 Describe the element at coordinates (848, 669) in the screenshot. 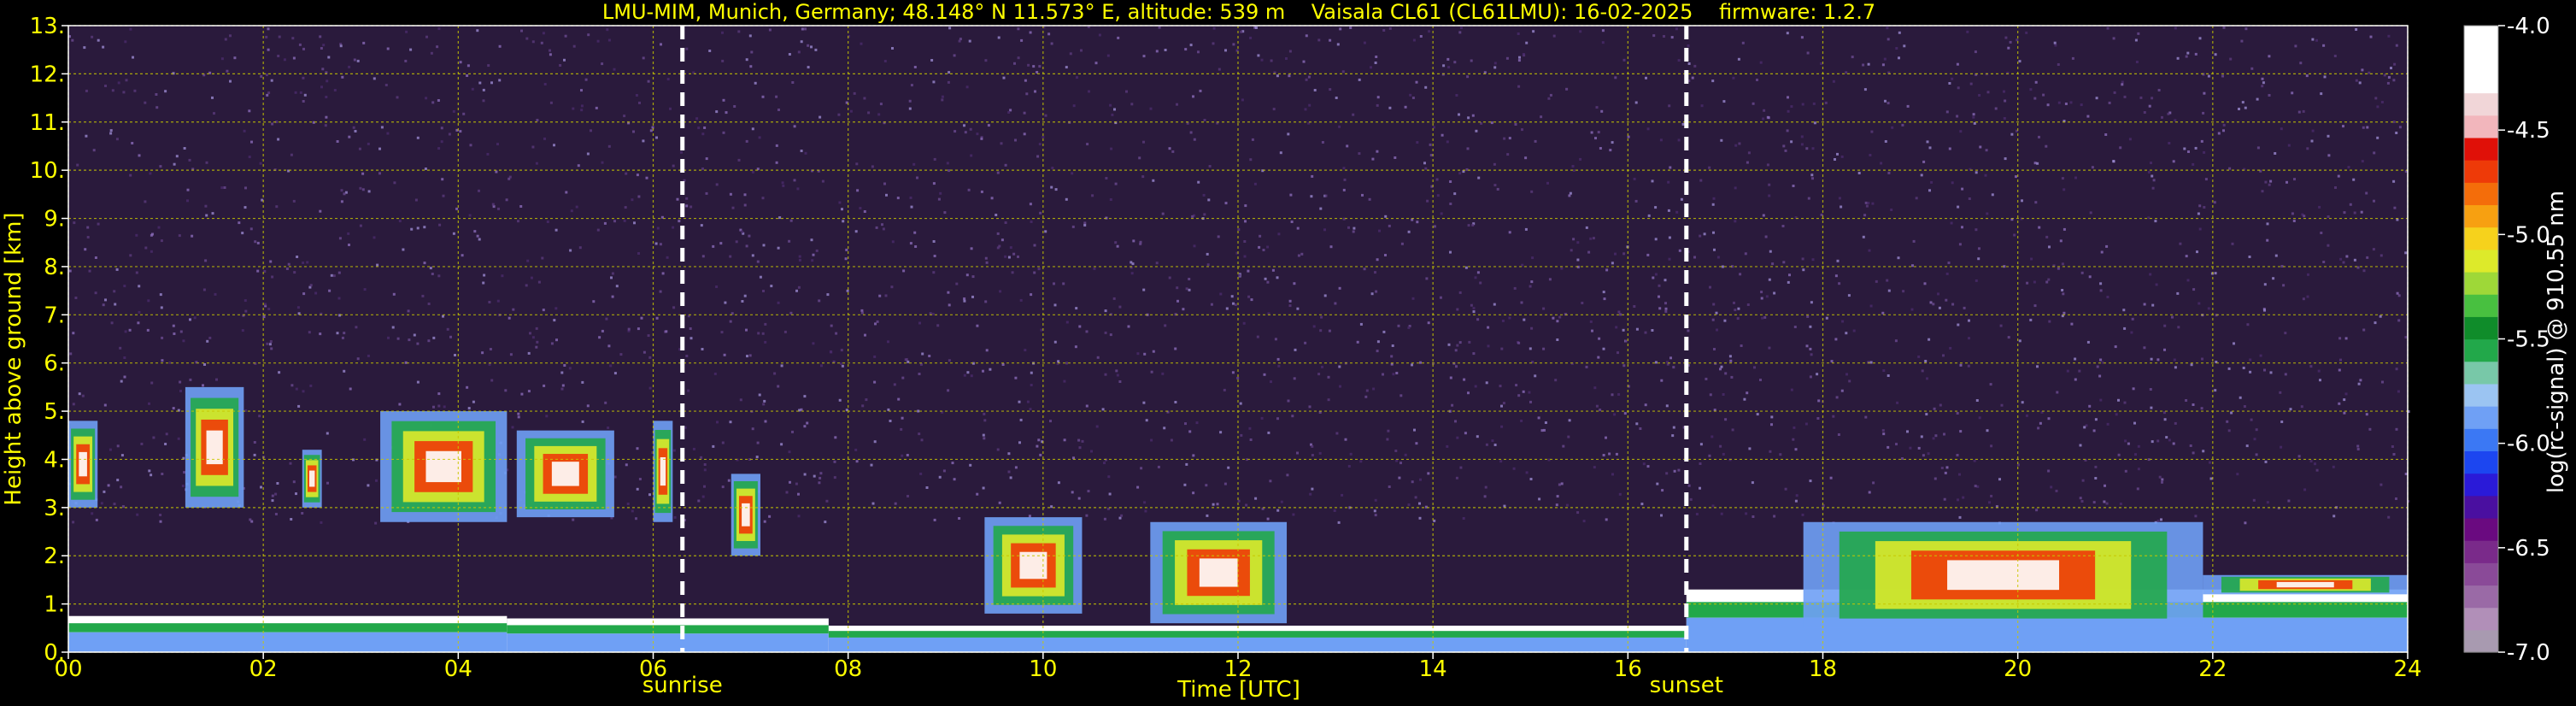

I see `x-tick-label: 08` at that location.